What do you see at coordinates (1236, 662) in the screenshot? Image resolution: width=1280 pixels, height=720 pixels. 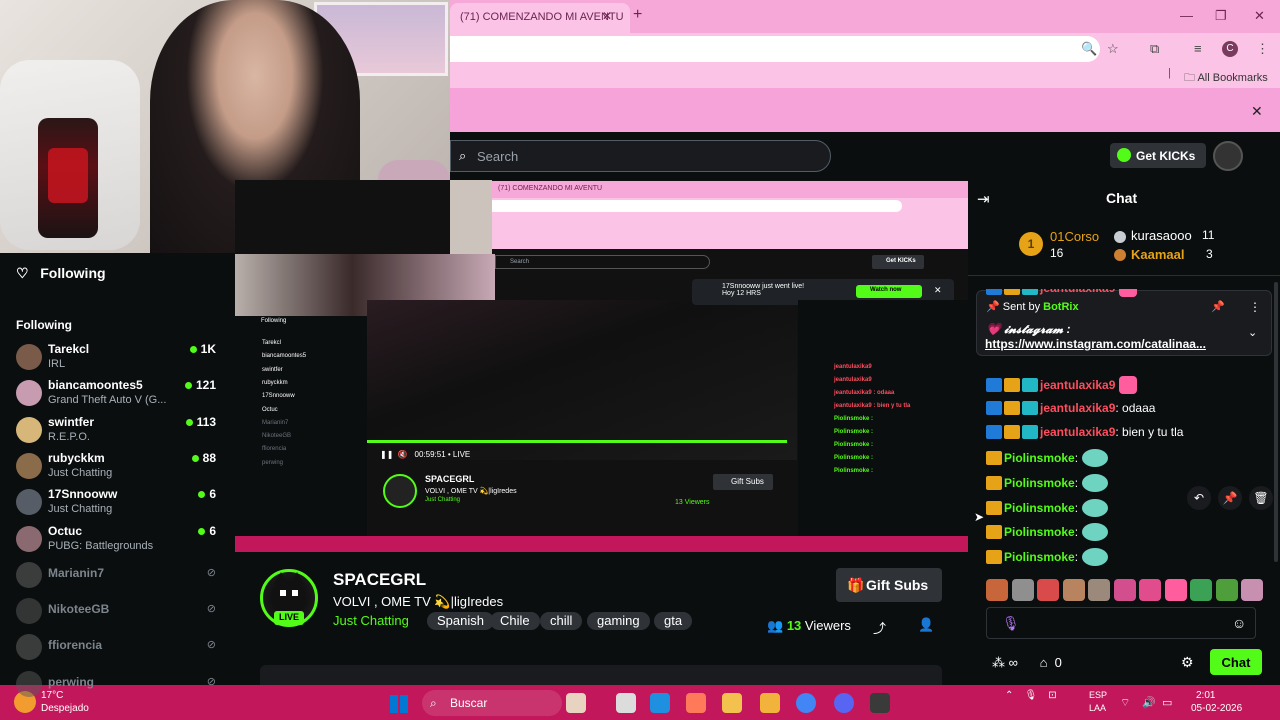 I see `chat-send-button: Chat` at bounding box center [1236, 662].